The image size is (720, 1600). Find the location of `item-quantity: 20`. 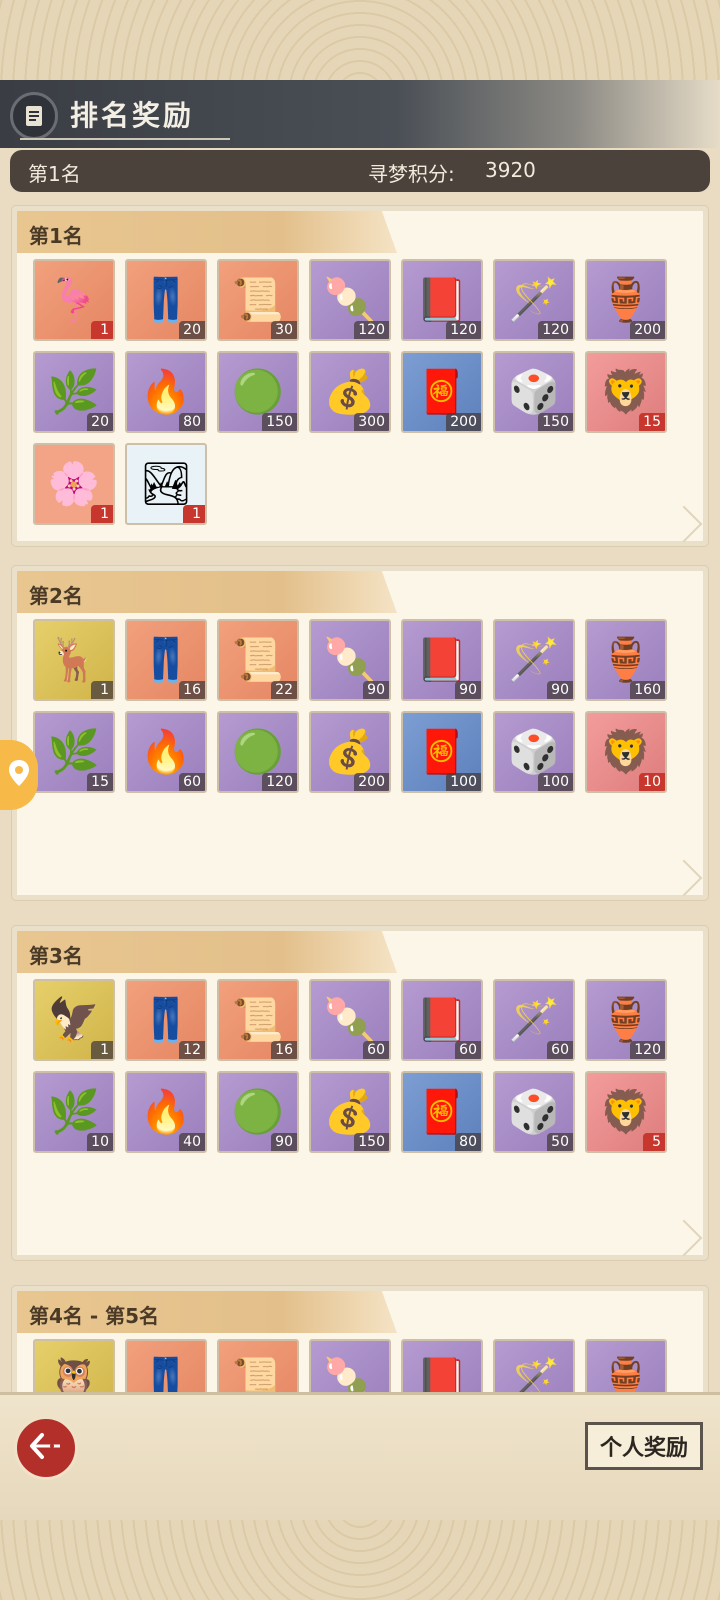

item-quantity: 20 is located at coordinates (192, 330).